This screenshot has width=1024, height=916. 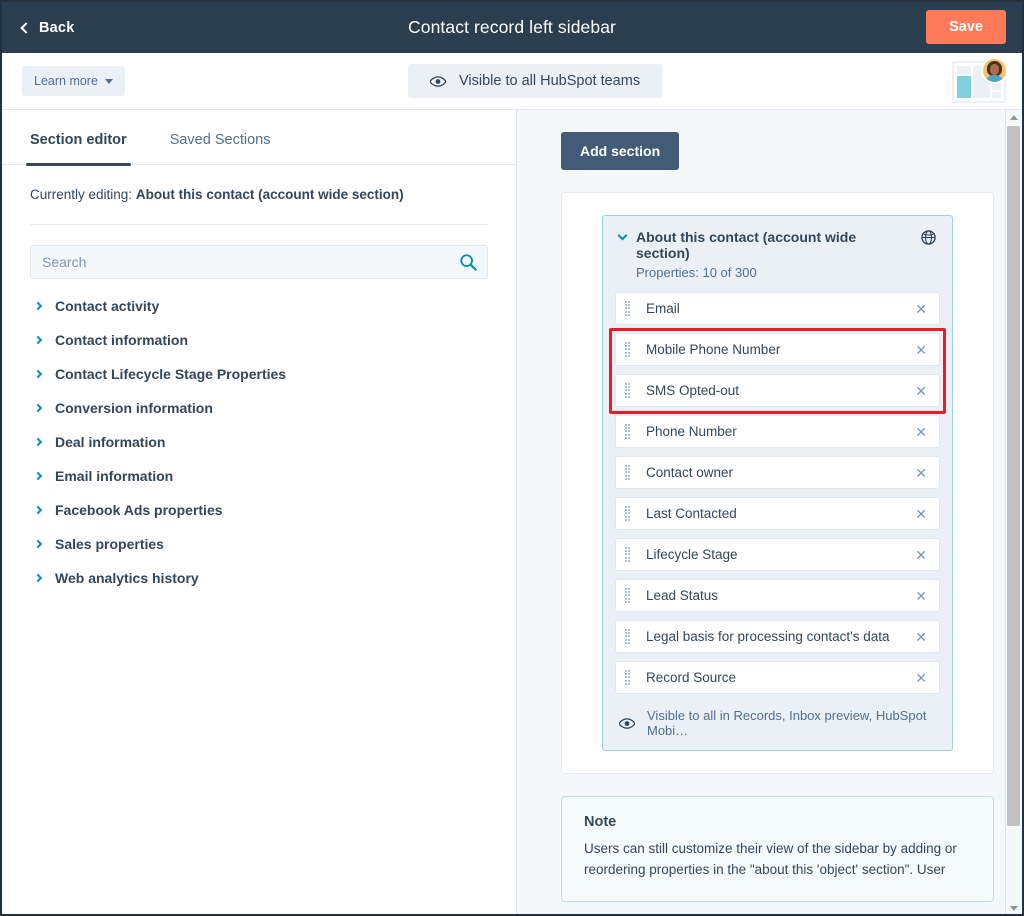 I want to click on search-container, so click(x=259, y=262).